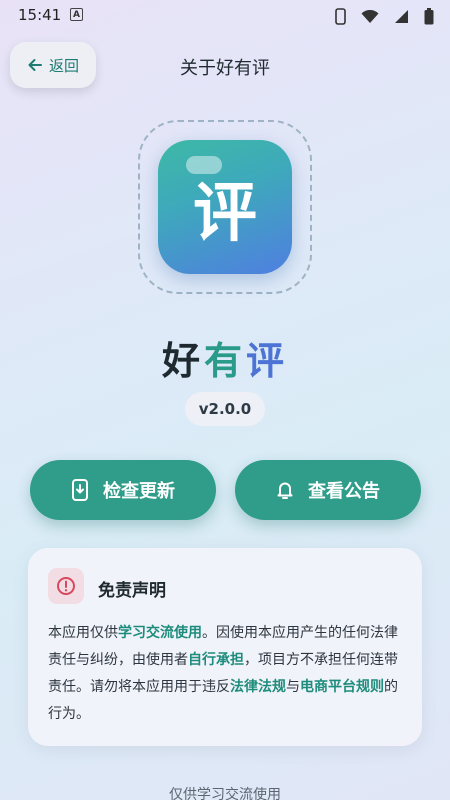 The image size is (450, 800). I want to click on info-icon, so click(66, 586).